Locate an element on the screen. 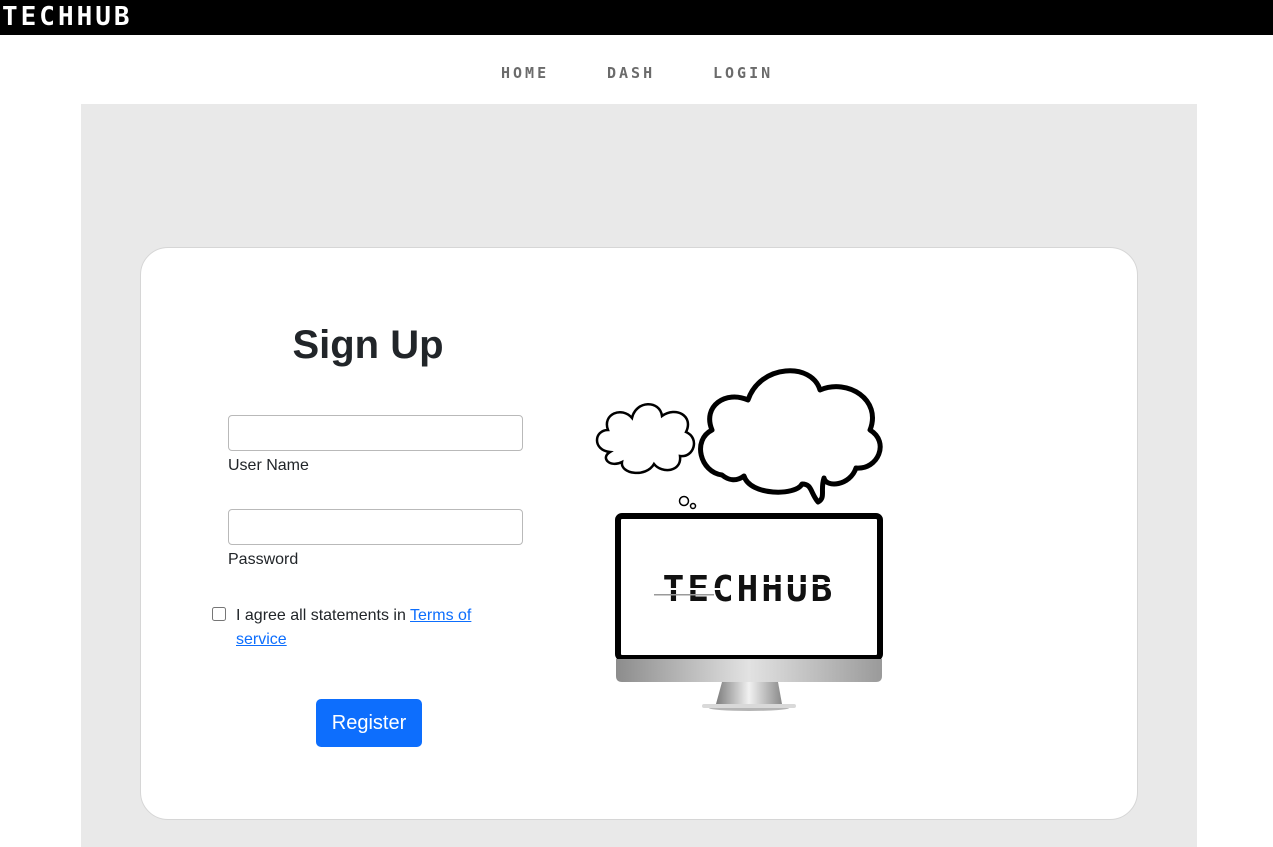 Image resolution: width=1273 pixels, height=847 pixels. page-title: Sign Up is located at coordinates (368, 345).